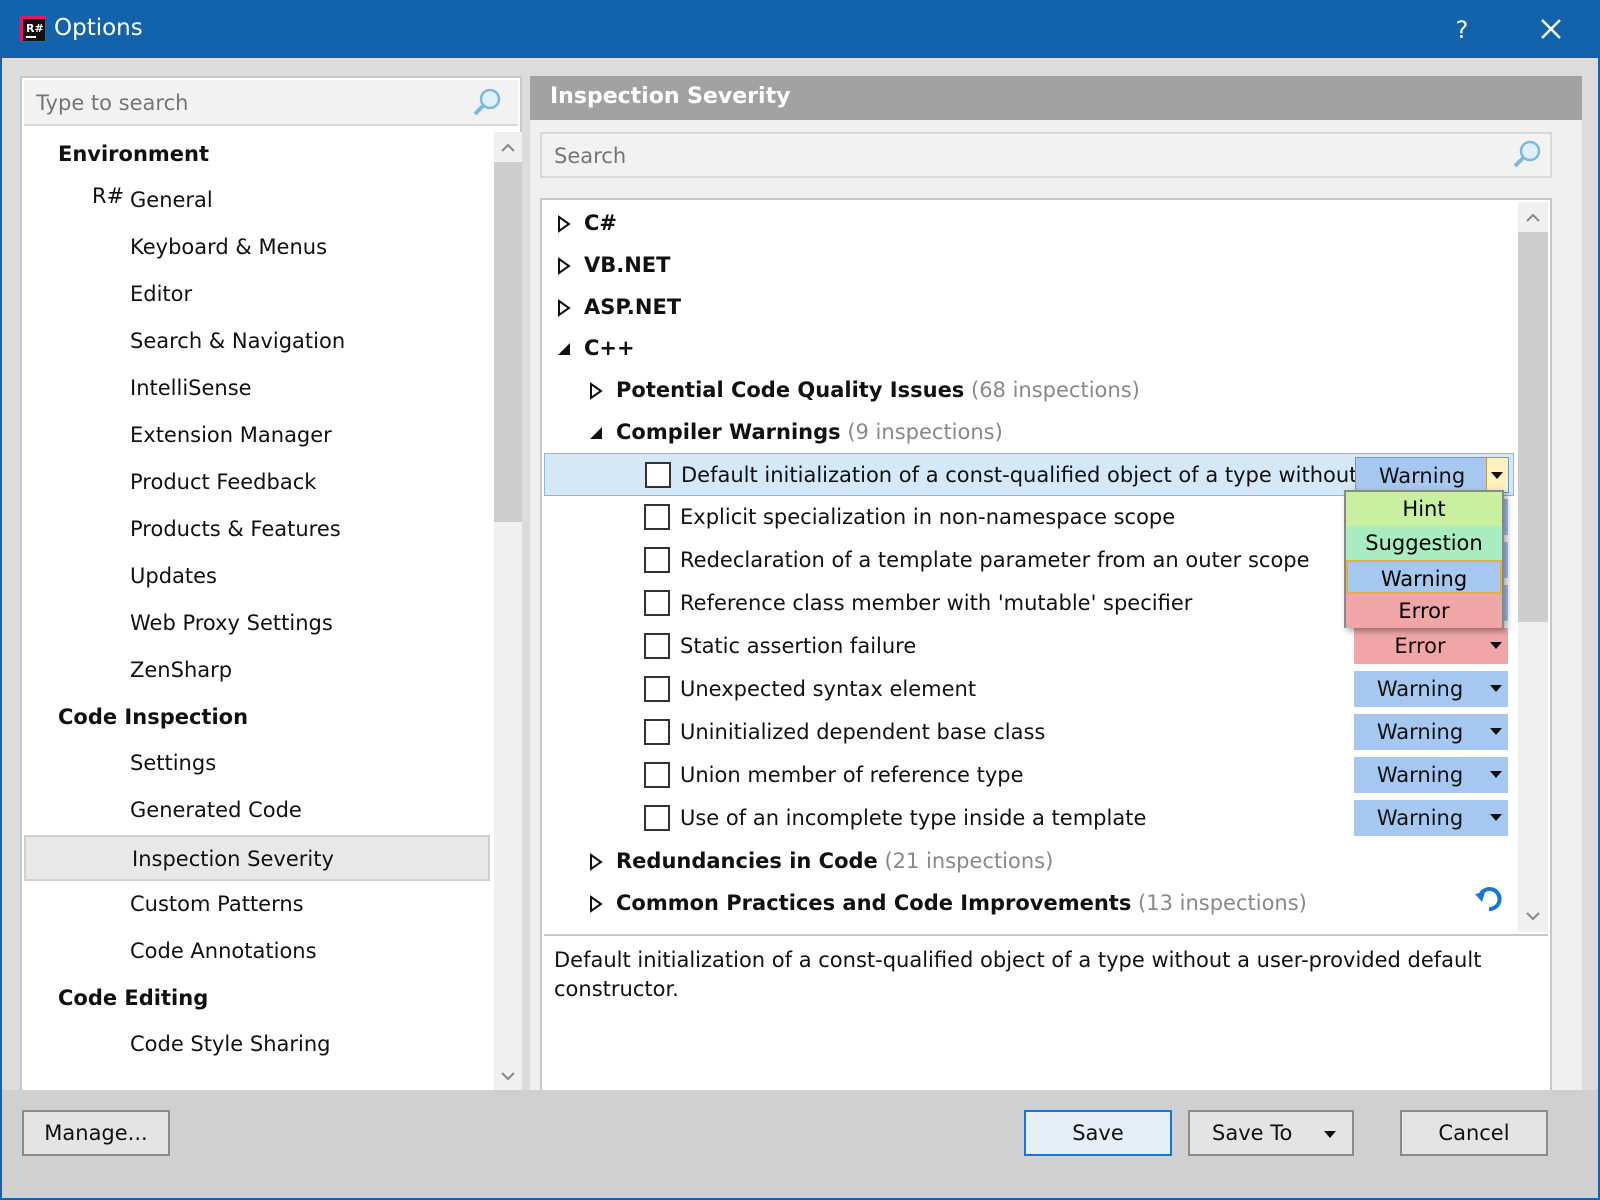 The width and height of the screenshot is (1600, 1200). I want to click on save-button: Save, so click(1098, 1133).